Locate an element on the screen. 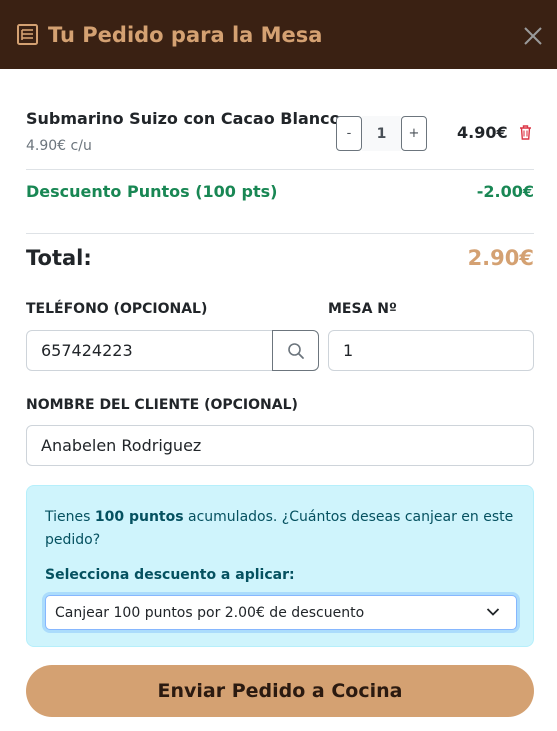 The width and height of the screenshot is (557, 731). phone-input is located at coordinates (149, 350).